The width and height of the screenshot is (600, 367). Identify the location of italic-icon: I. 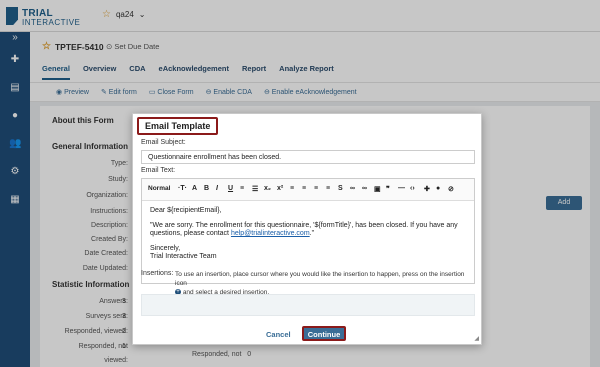
(217, 188).